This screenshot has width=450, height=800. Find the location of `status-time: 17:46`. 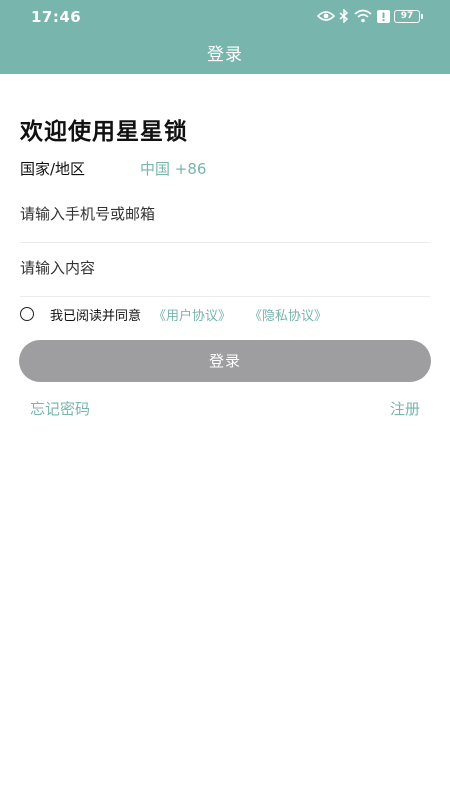

status-time: 17:46 is located at coordinates (56, 17).